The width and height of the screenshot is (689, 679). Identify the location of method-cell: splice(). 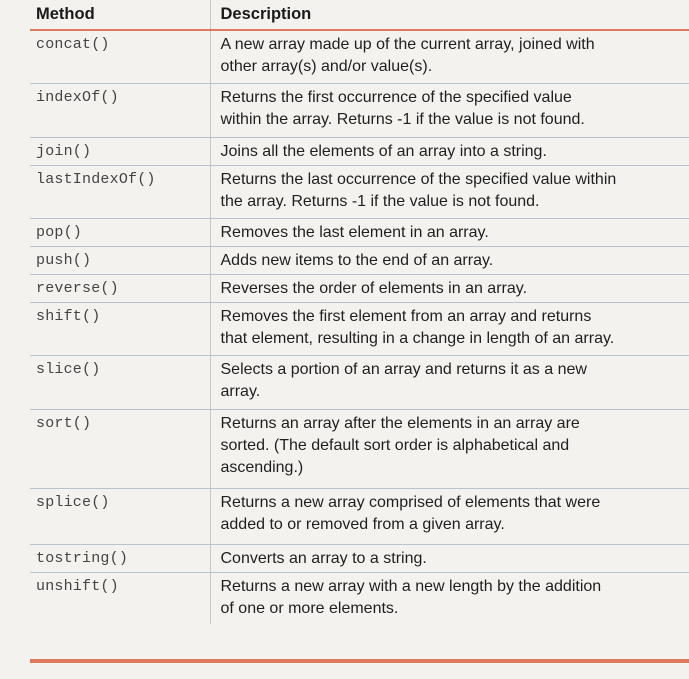
(120, 516).